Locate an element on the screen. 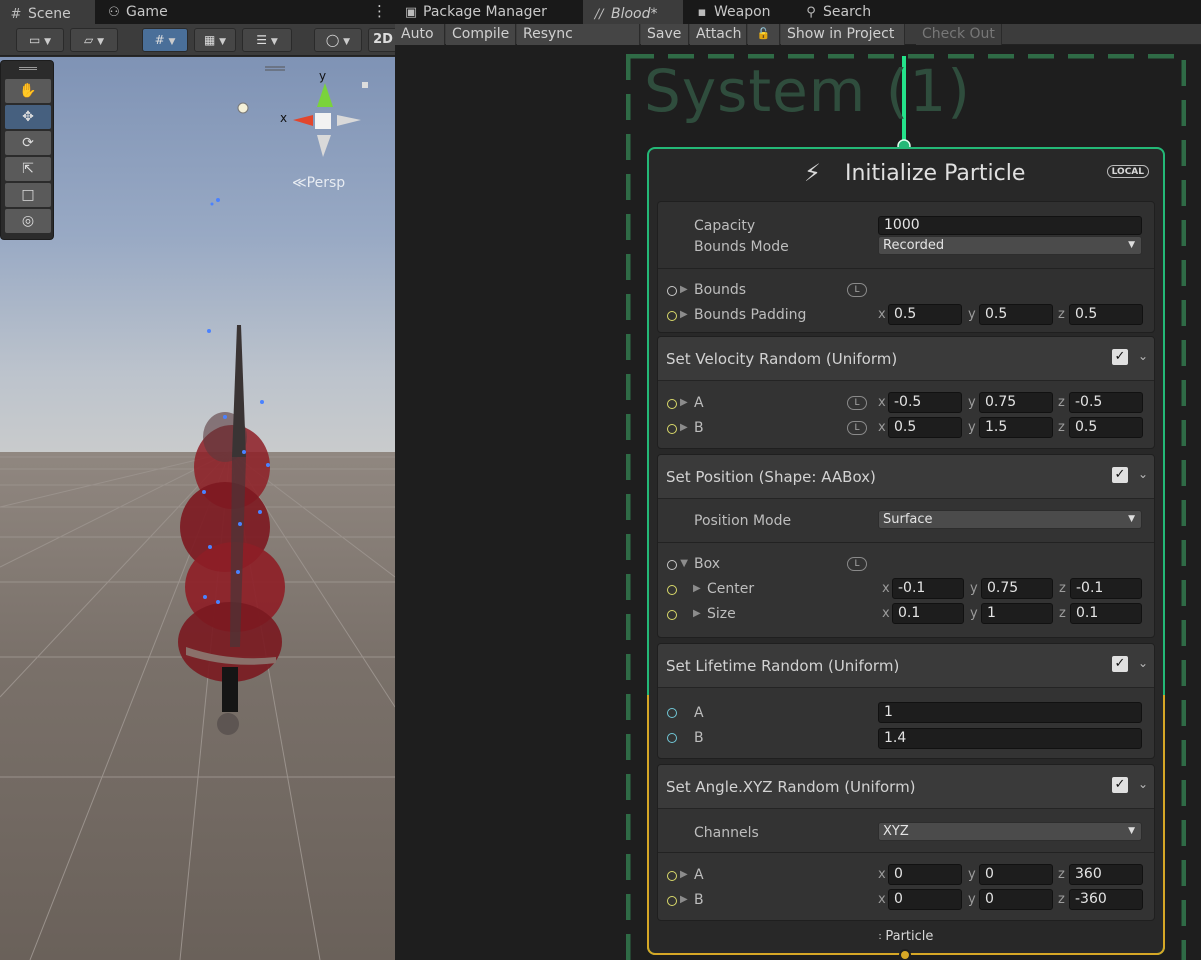  space-badge: LOCAL is located at coordinates (1127, 171).